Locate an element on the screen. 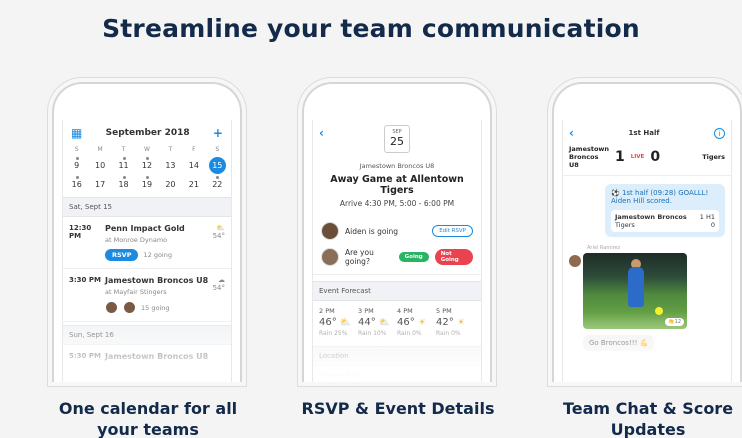  location-header: Location is located at coordinates (397, 356).